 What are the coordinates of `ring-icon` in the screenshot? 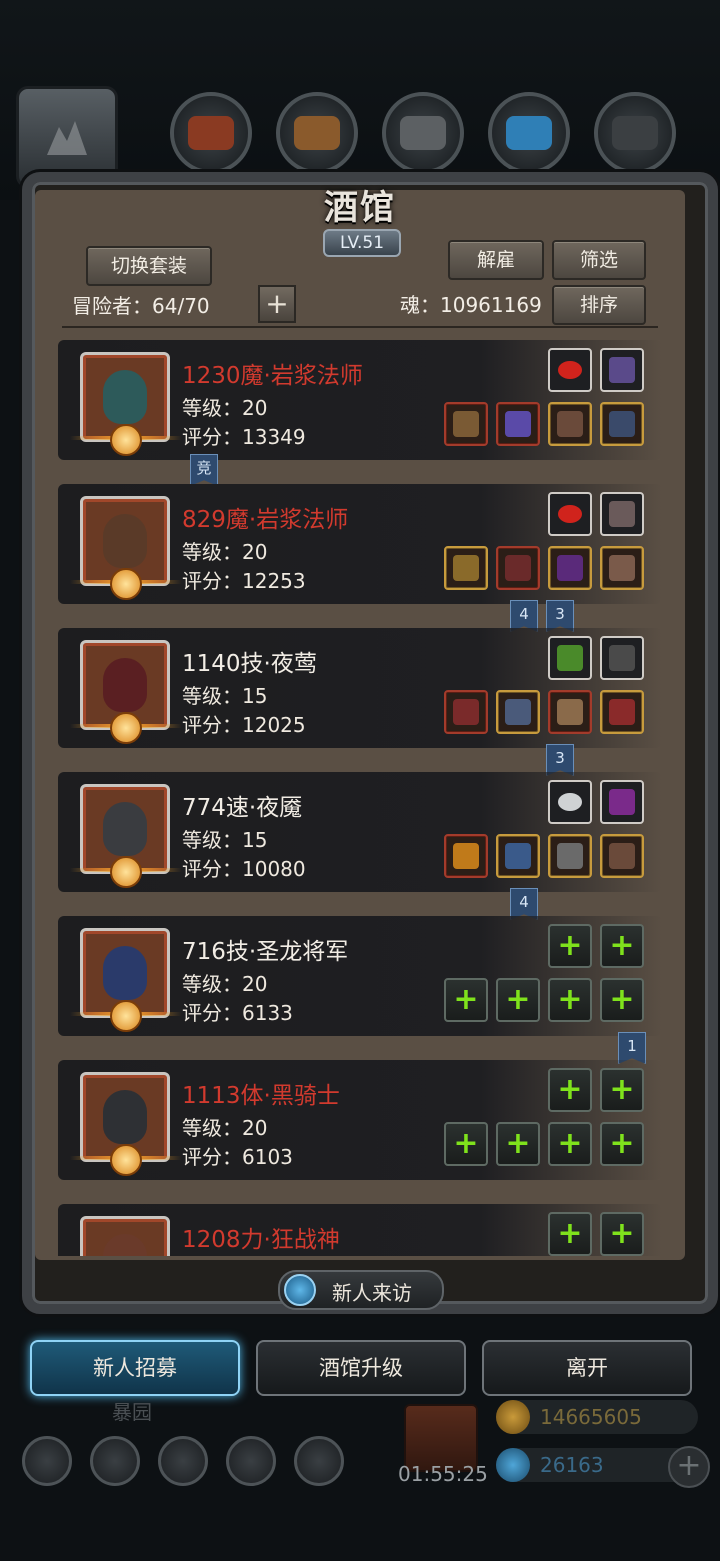 It's located at (570, 712).